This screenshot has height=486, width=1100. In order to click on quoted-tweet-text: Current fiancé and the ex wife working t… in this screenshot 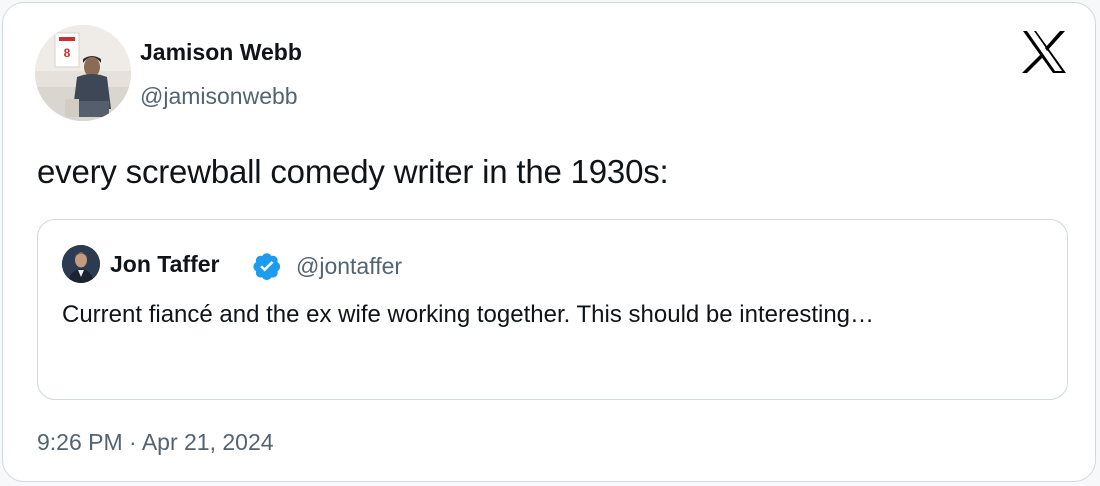, I will do `click(468, 314)`.